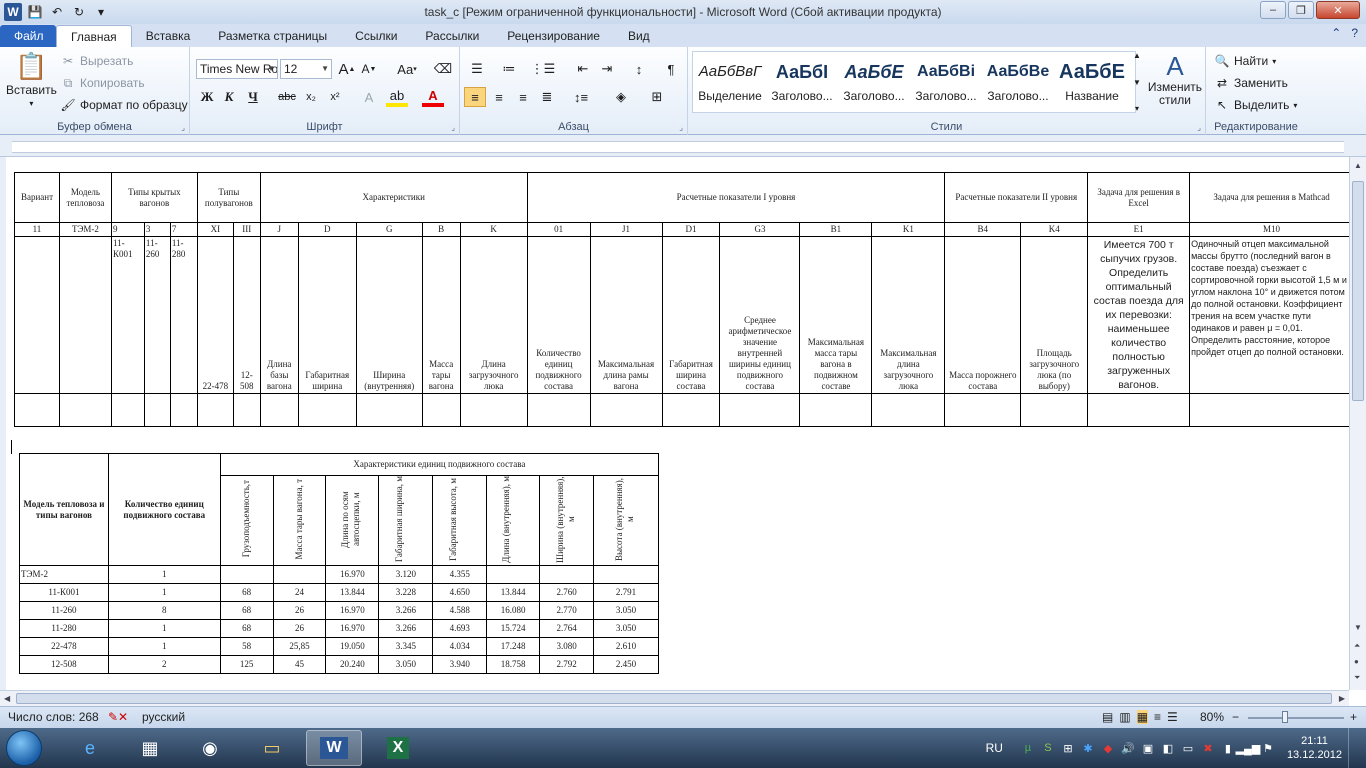  Describe the element at coordinates (639, 36) in the screenshot. I see `tab-view: Вид` at that location.